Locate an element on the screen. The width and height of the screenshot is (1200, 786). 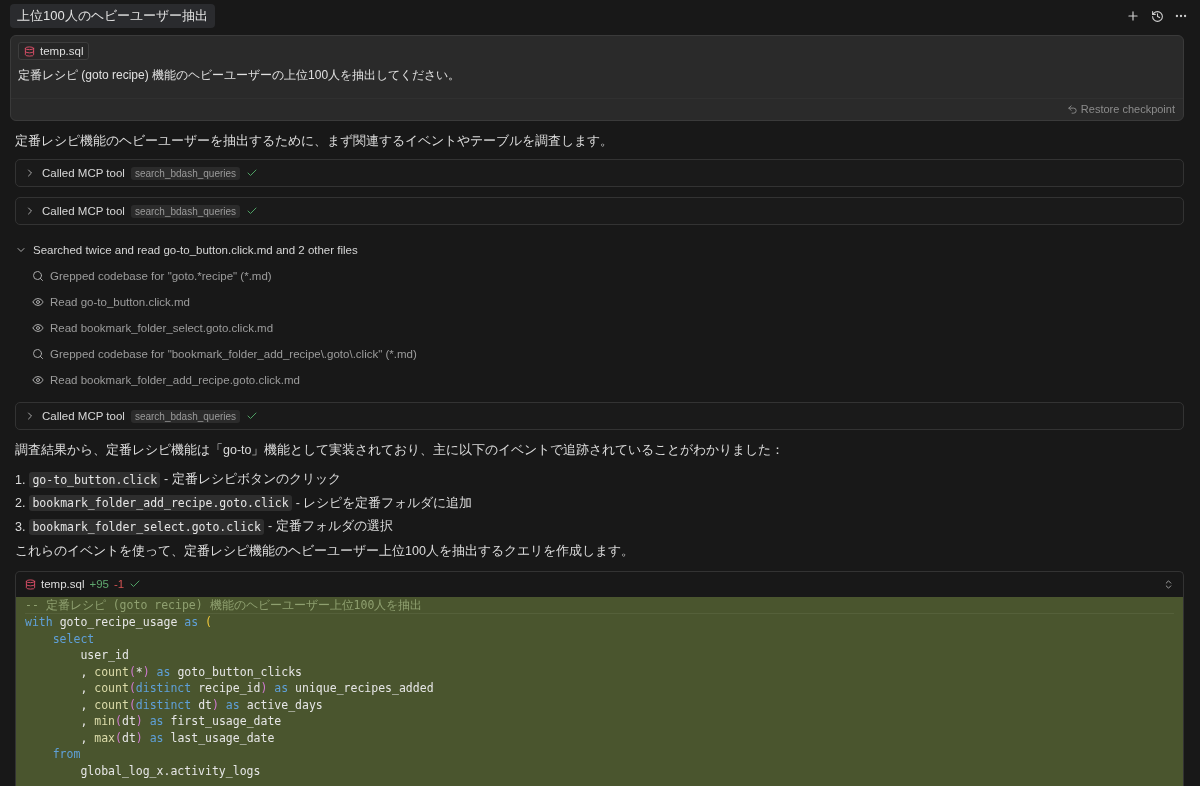
list-text: - 定番フォルダの選択 is located at coordinates (330, 527).